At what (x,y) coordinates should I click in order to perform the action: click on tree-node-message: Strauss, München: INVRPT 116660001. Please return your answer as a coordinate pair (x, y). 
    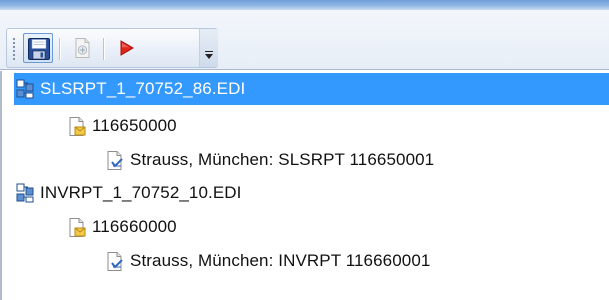
    Looking at the image, I should click on (267, 261).